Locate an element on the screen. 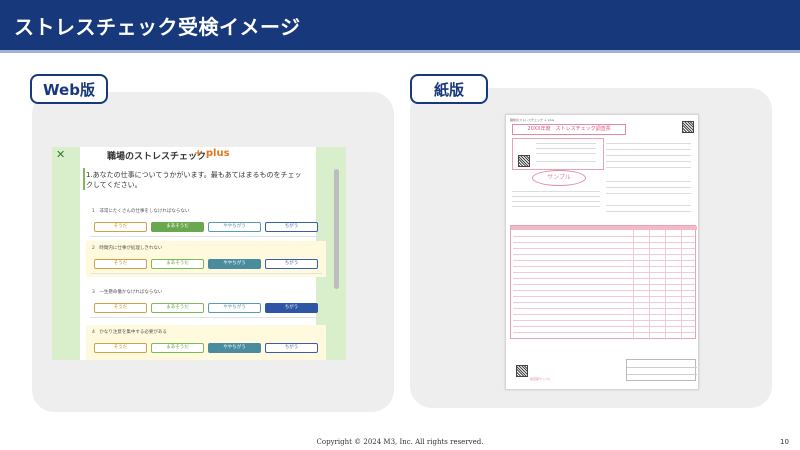 The width and height of the screenshot is (800, 450). question-item-text: 4 かなり注意を集中する必要がある is located at coordinates (129, 332).